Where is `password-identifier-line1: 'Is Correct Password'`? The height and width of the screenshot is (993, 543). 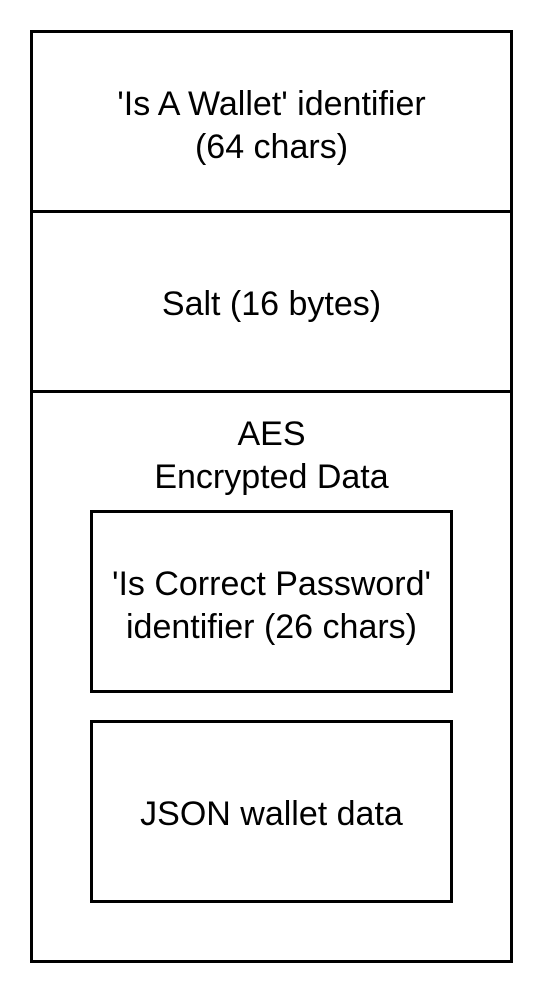 password-identifier-line1: 'Is Correct Password' is located at coordinates (271, 584).